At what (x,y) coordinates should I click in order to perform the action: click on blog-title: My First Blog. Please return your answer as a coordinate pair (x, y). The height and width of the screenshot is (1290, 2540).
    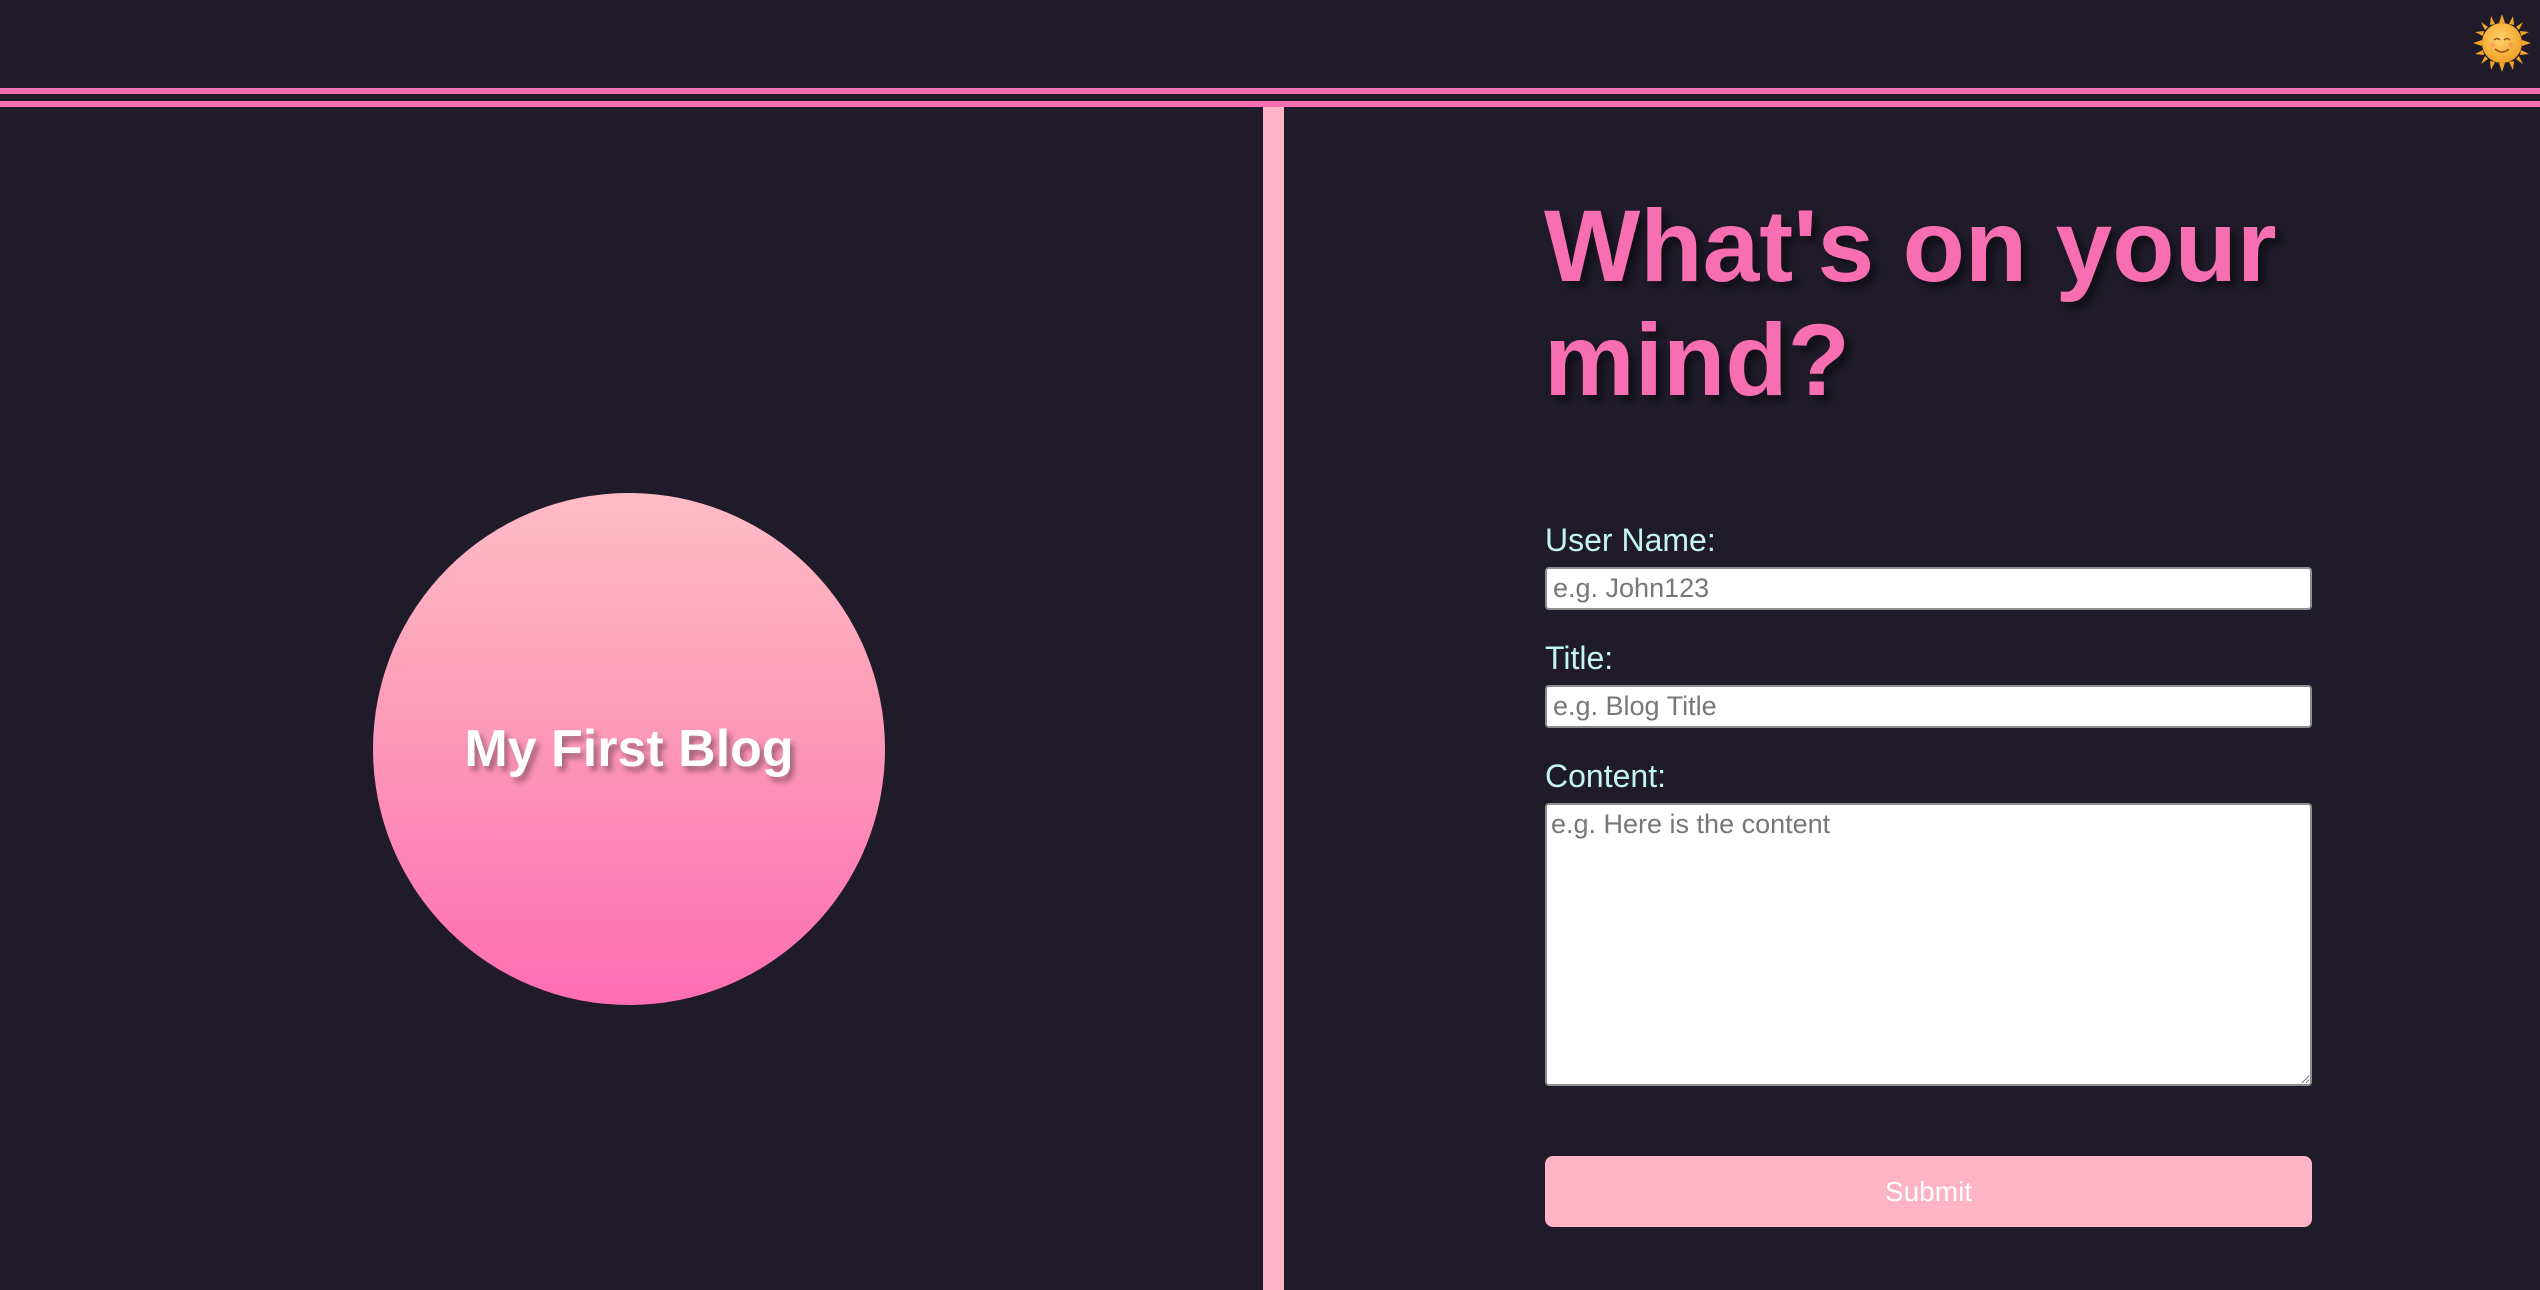
    Looking at the image, I should click on (629, 749).